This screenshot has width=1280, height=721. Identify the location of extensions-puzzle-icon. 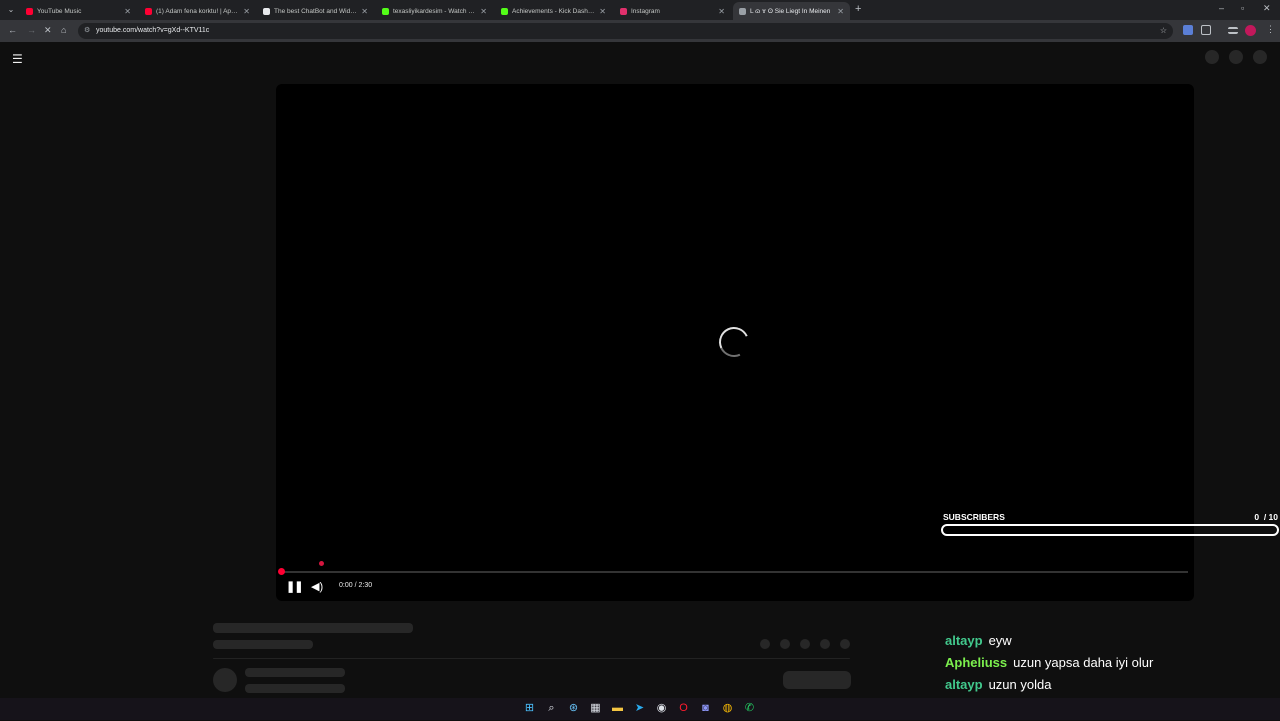
(1206, 30).